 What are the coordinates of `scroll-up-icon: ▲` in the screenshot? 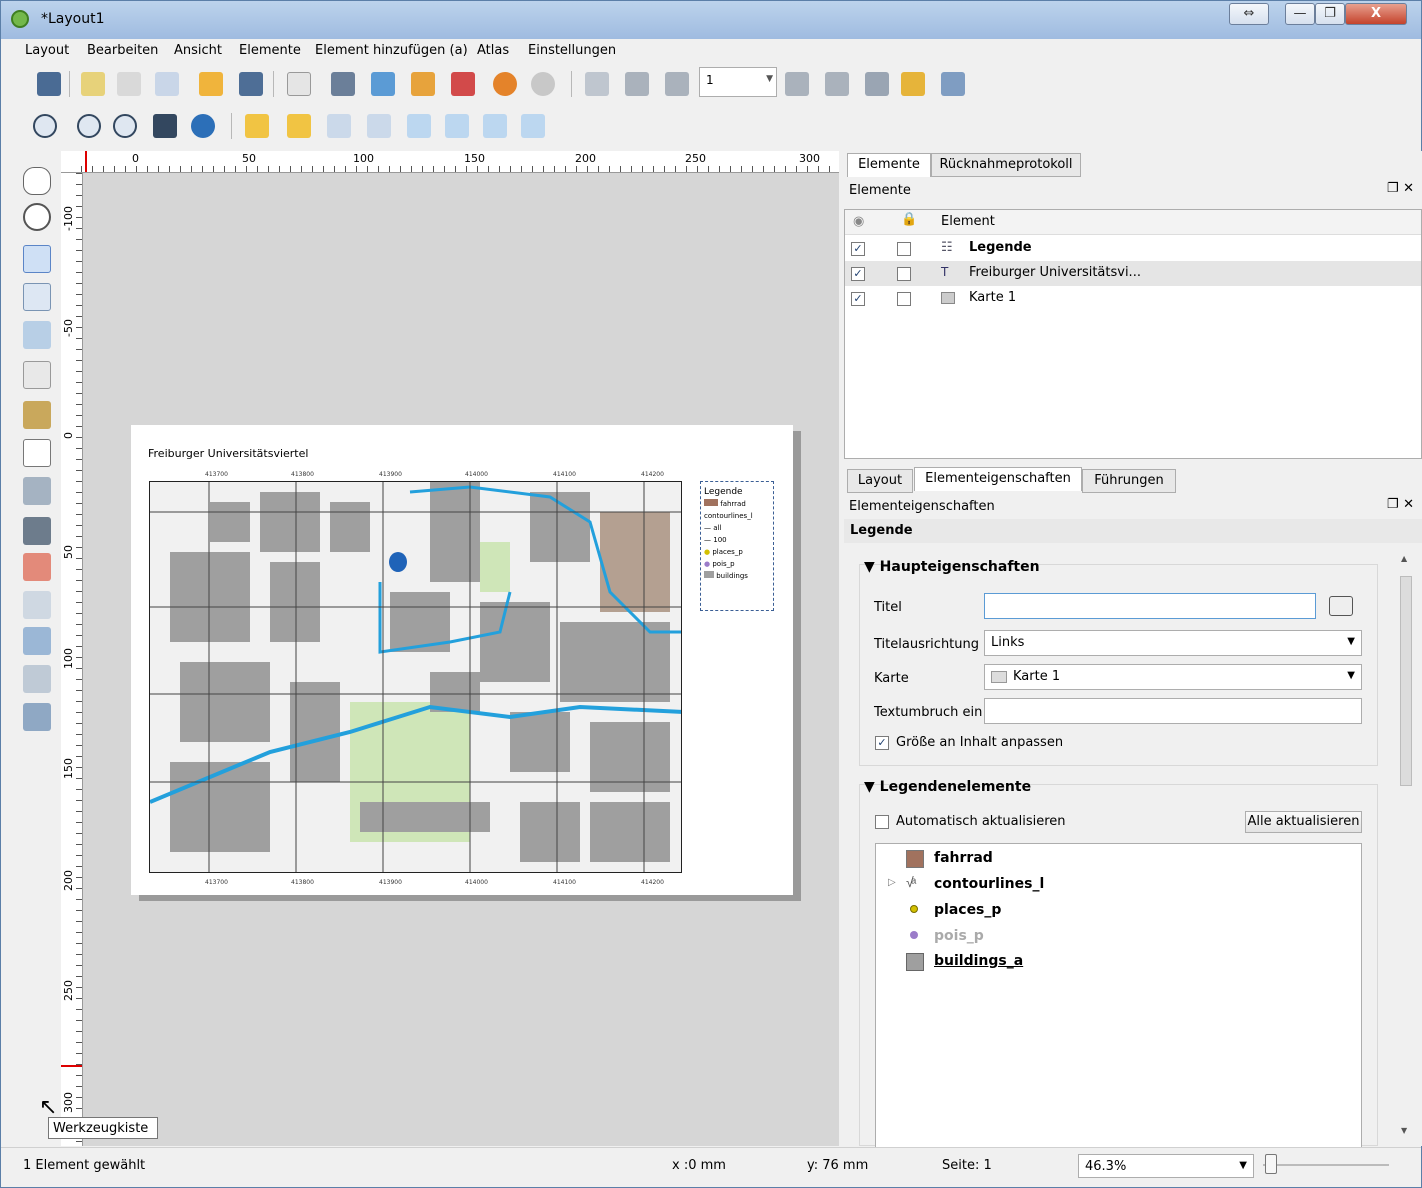 It's located at (1404, 558).